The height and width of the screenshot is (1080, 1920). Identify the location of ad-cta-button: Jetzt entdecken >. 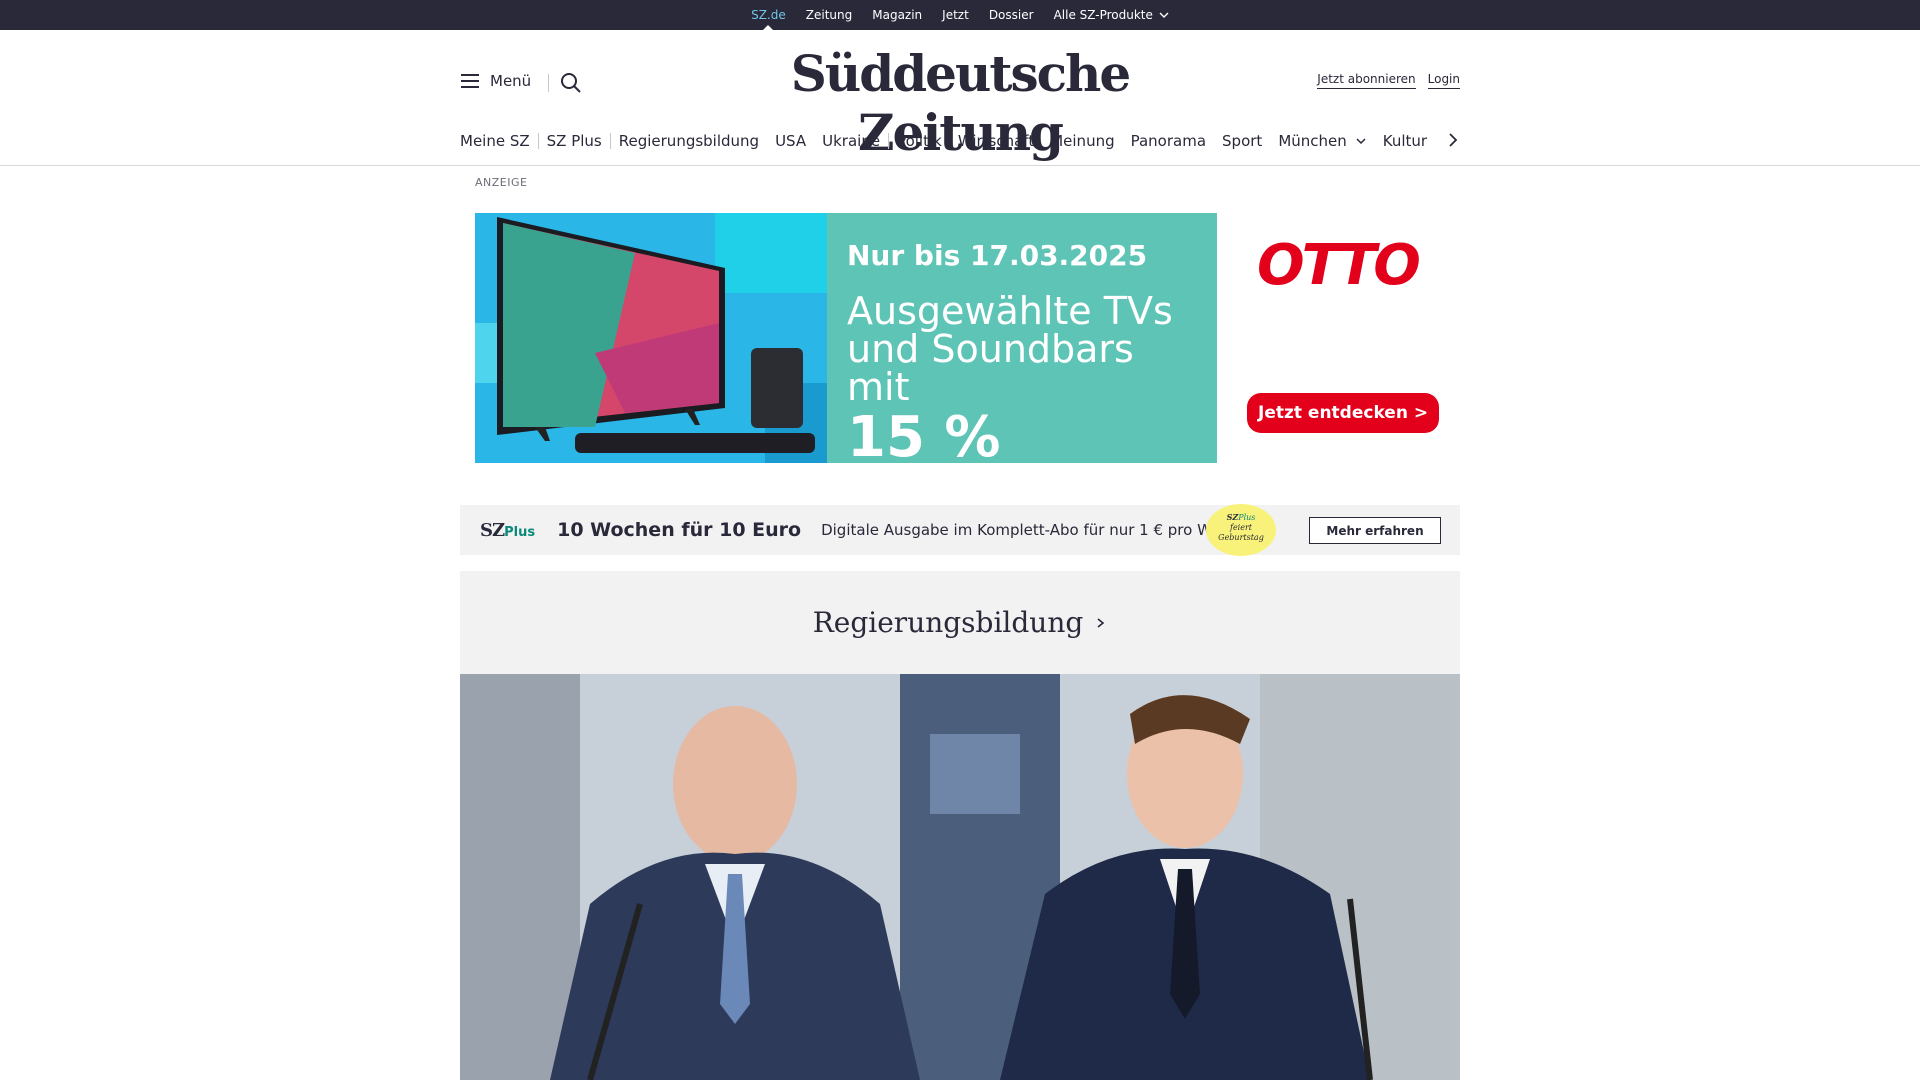
(1343, 413).